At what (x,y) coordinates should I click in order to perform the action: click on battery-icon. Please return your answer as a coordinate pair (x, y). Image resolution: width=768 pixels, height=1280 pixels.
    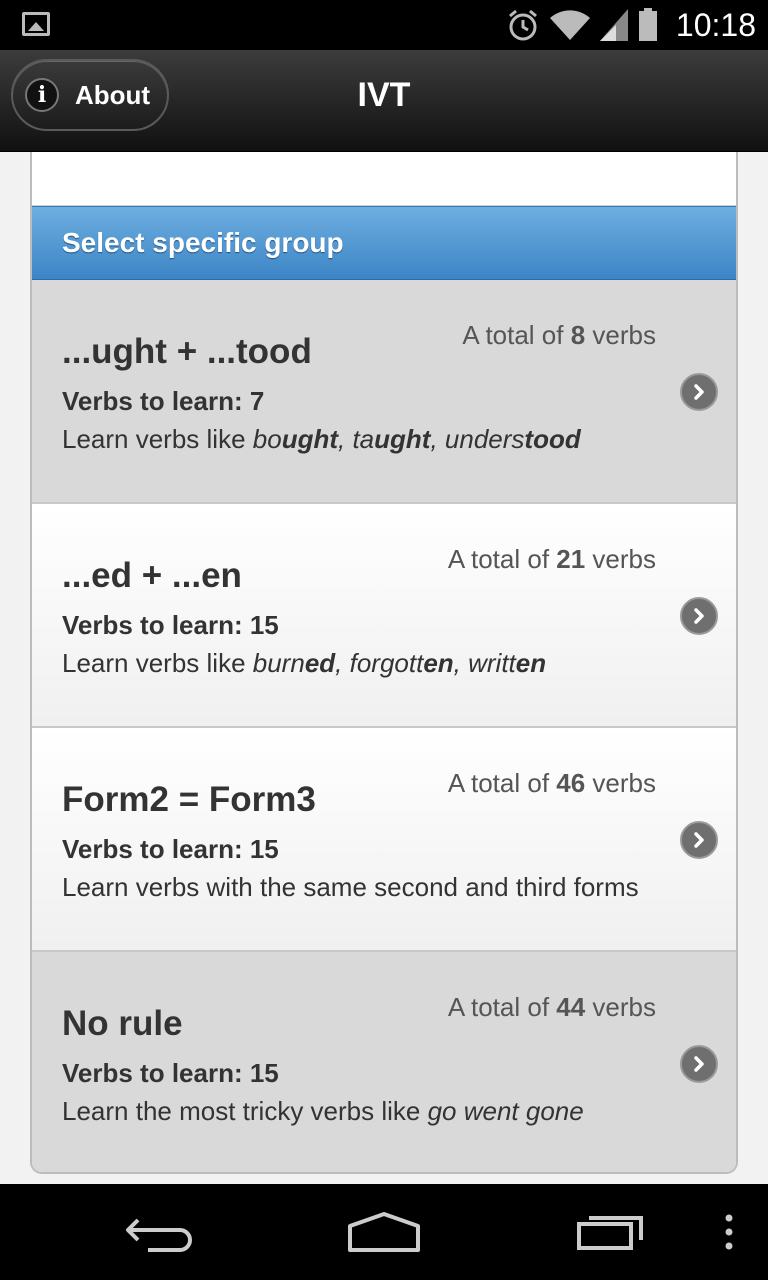
    Looking at the image, I should click on (648, 24).